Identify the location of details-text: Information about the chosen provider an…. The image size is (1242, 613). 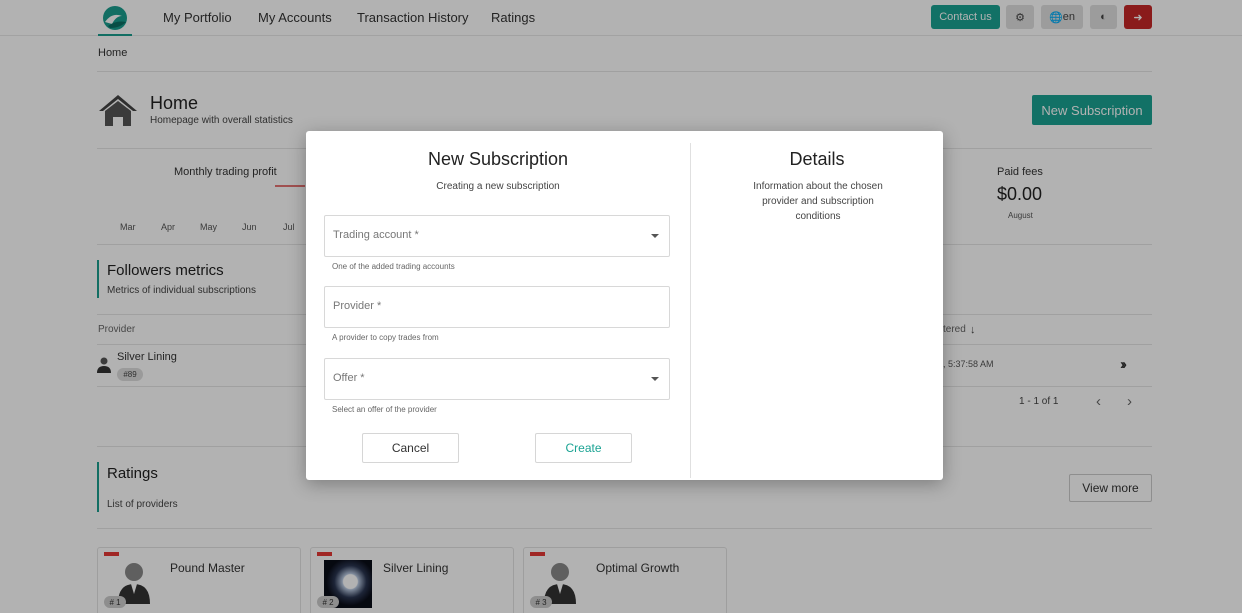
(818, 201).